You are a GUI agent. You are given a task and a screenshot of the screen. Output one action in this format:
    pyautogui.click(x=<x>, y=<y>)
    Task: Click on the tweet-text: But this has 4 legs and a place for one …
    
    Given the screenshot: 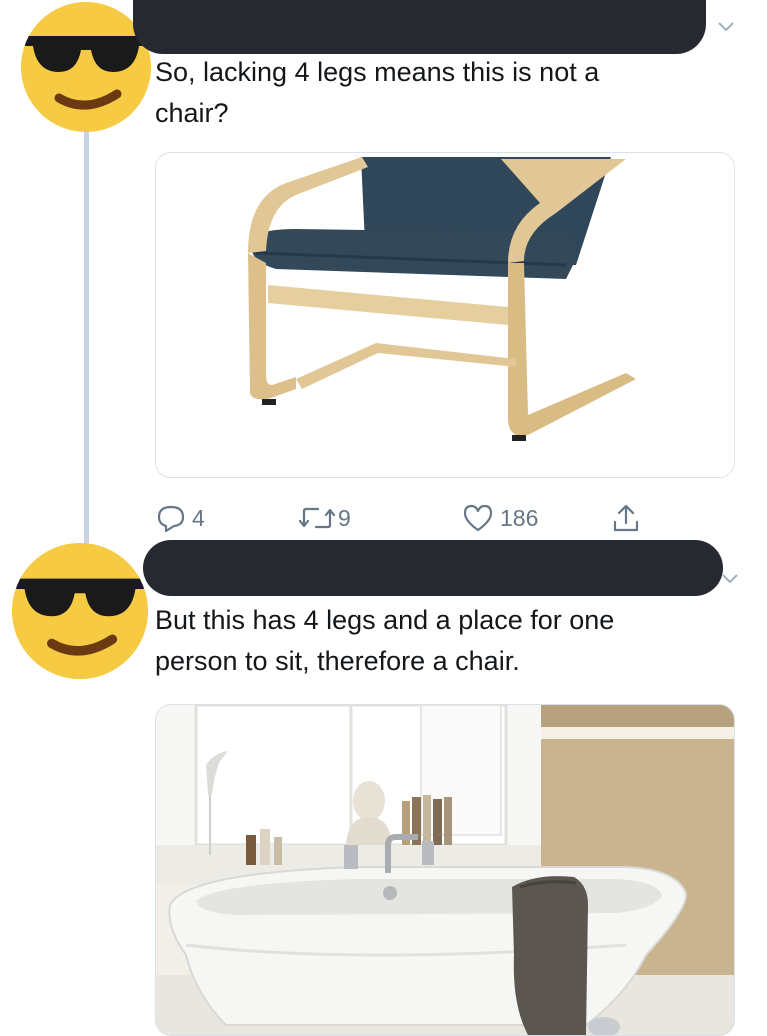 What is the action you would take?
    pyautogui.click(x=385, y=640)
    